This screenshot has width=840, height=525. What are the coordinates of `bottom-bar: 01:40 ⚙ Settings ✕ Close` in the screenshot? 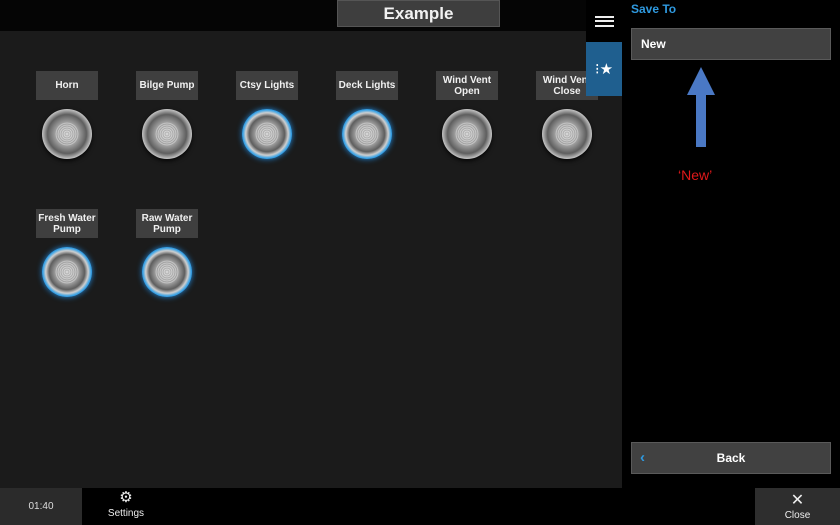 It's located at (420, 506).